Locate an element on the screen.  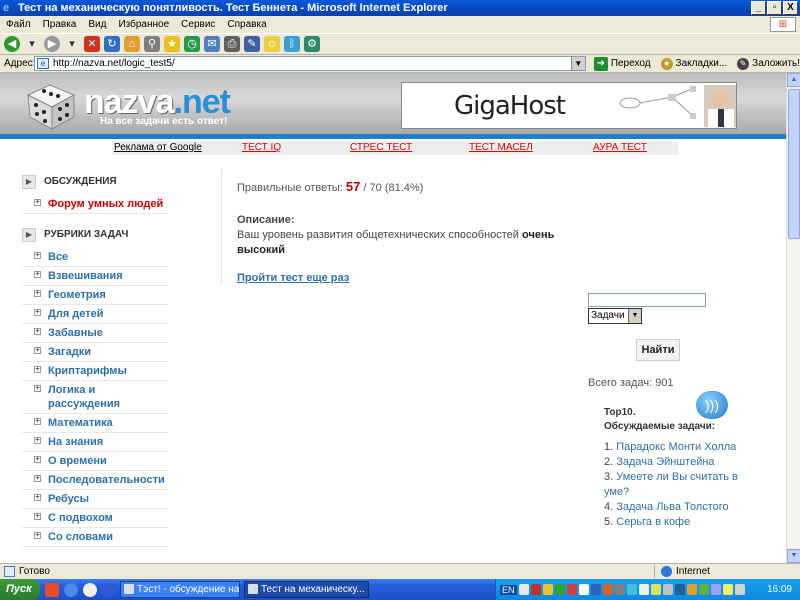
gigahost-banner: GigaHost is located at coordinates (569, 105).